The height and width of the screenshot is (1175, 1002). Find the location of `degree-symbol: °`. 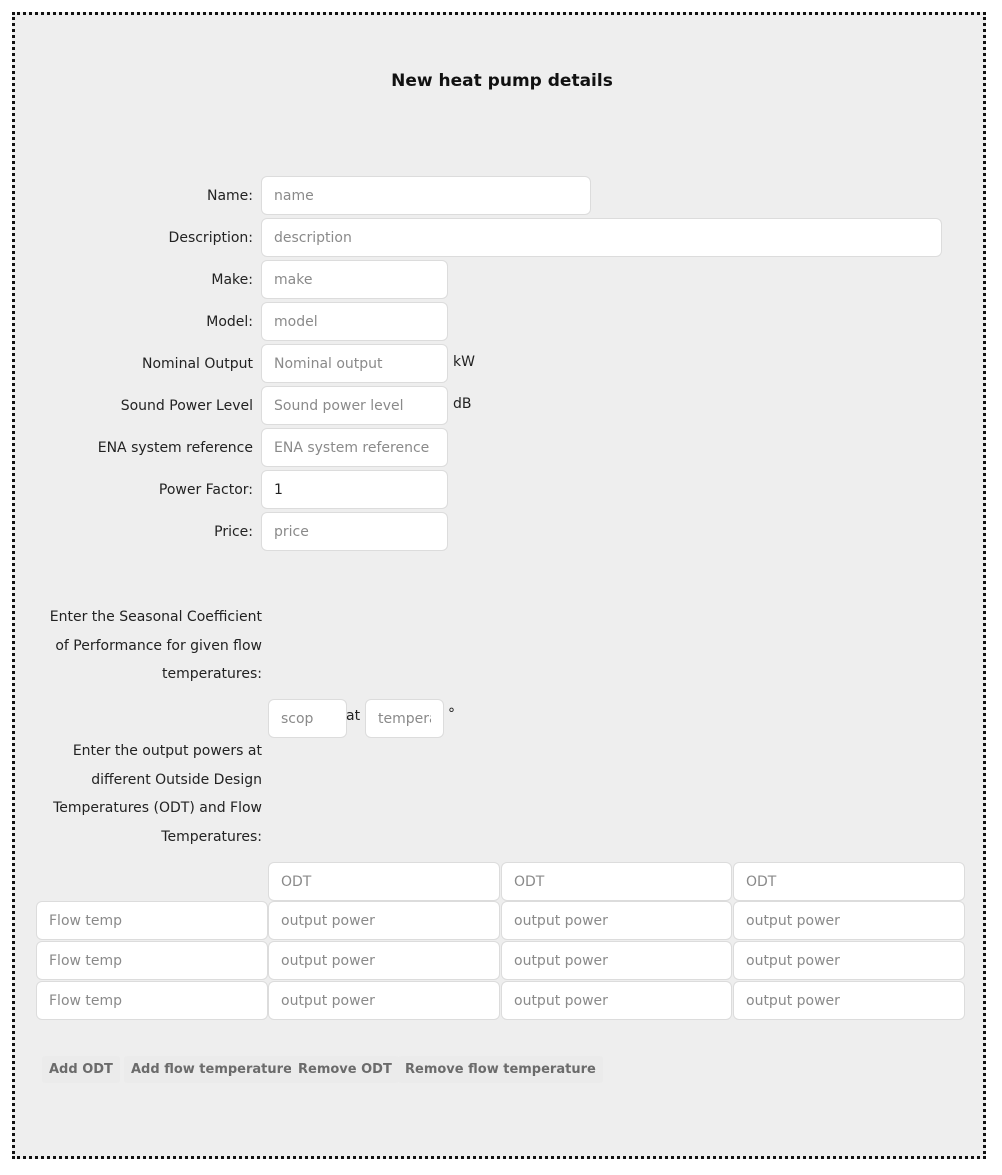

degree-symbol: ° is located at coordinates (451, 714).